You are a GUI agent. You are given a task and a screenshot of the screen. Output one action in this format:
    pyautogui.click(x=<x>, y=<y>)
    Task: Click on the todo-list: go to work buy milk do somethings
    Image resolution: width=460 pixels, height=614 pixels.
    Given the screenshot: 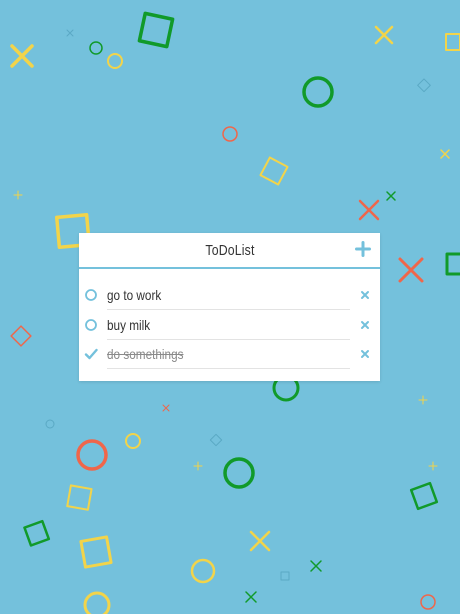 What is the action you would take?
    pyautogui.click(x=229, y=325)
    